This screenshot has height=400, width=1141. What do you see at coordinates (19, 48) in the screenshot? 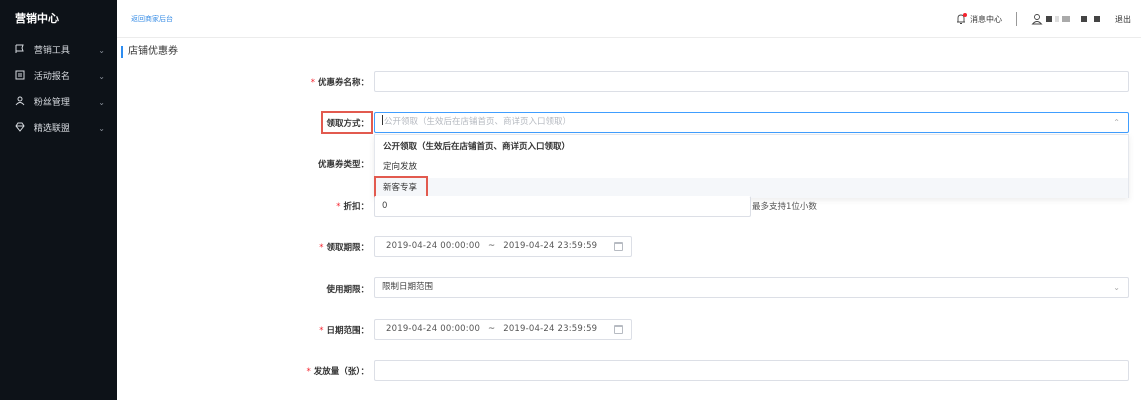
I see `flag-icon` at bounding box center [19, 48].